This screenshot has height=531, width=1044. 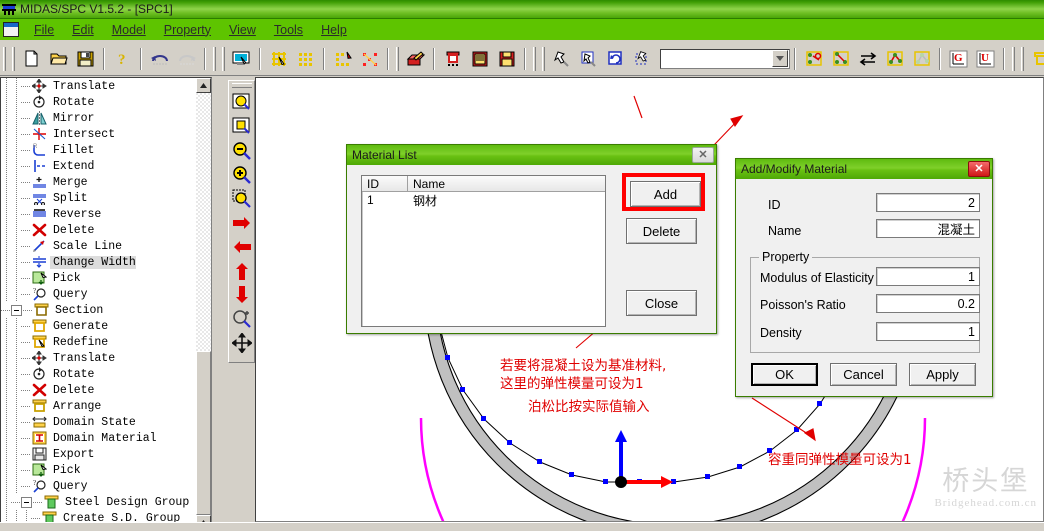 What do you see at coordinates (241, 59) in the screenshot?
I see `display-icon` at bounding box center [241, 59].